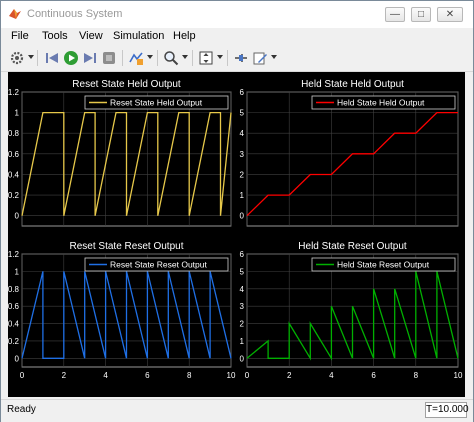 Image resolution: width=474 pixels, height=422 pixels. What do you see at coordinates (184, 36) in the screenshot?
I see `menu-help: Help` at bounding box center [184, 36].